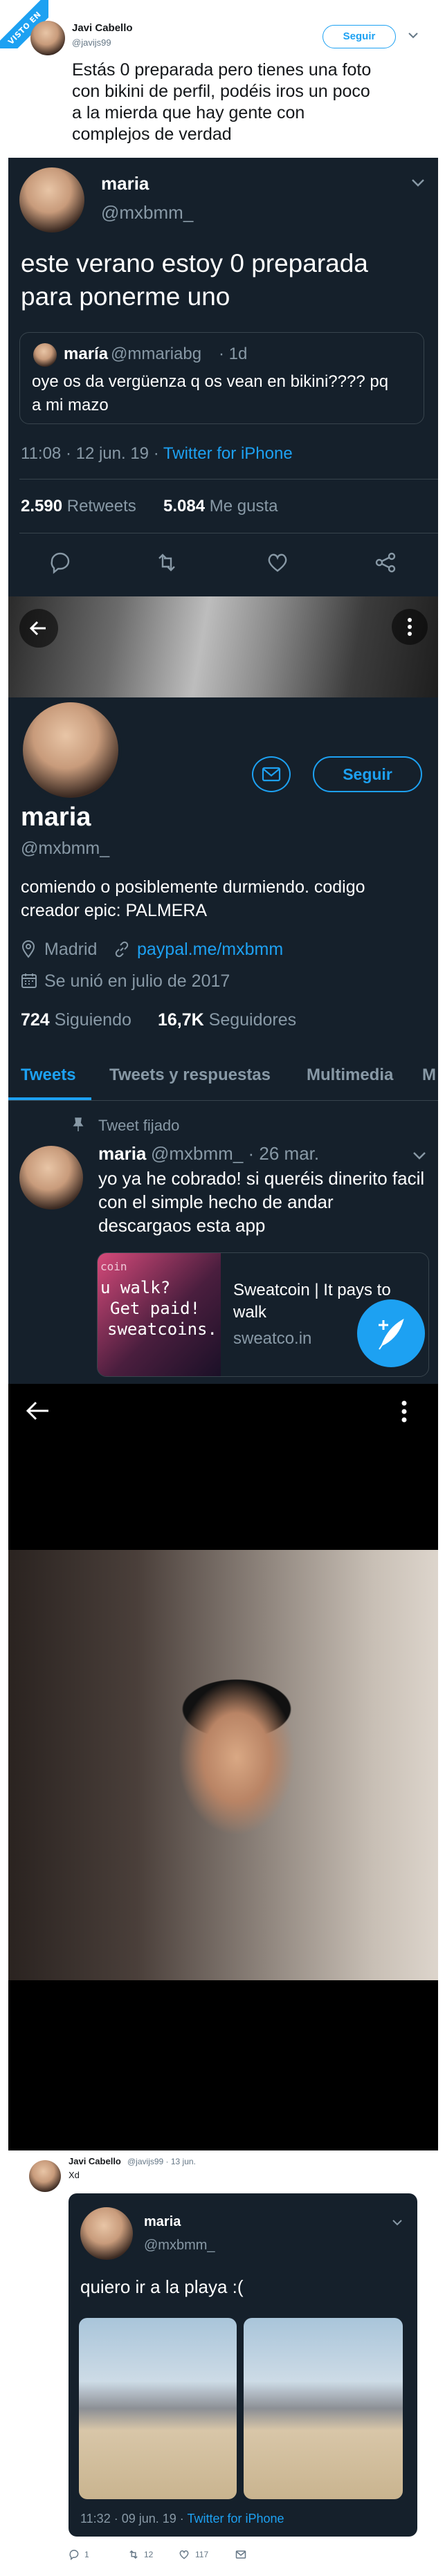  Describe the element at coordinates (78, 1124) in the screenshot. I see `pin-icon` at that location.